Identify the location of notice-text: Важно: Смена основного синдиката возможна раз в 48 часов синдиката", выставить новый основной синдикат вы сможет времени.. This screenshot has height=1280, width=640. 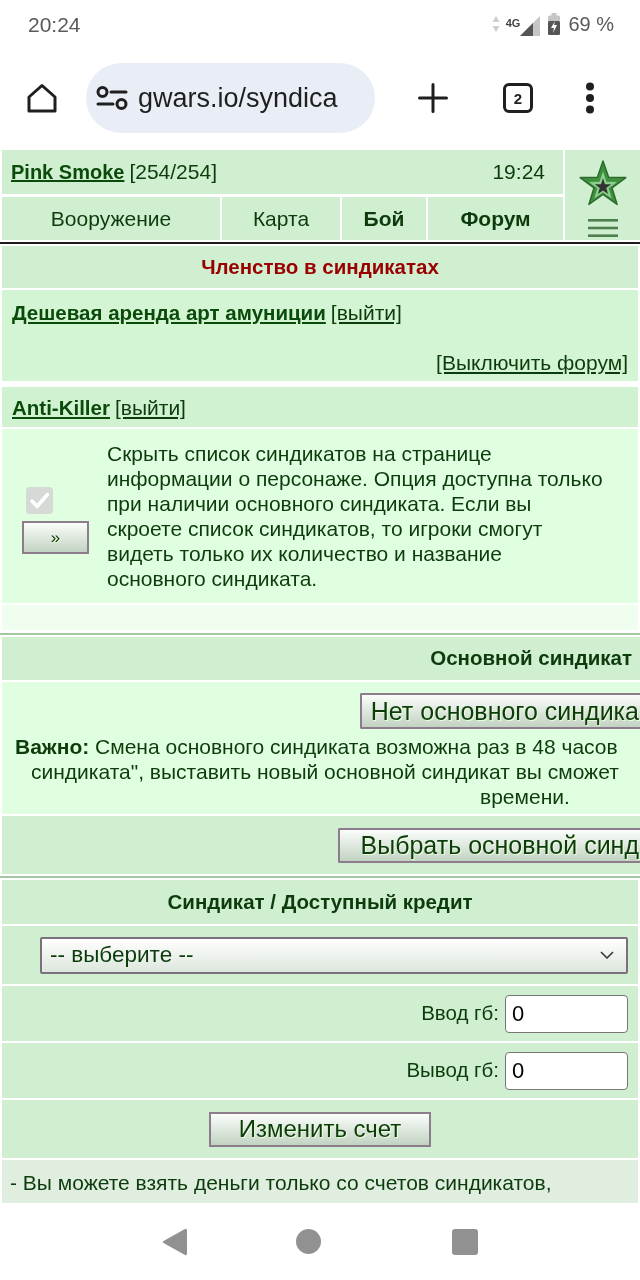
(317, 771).